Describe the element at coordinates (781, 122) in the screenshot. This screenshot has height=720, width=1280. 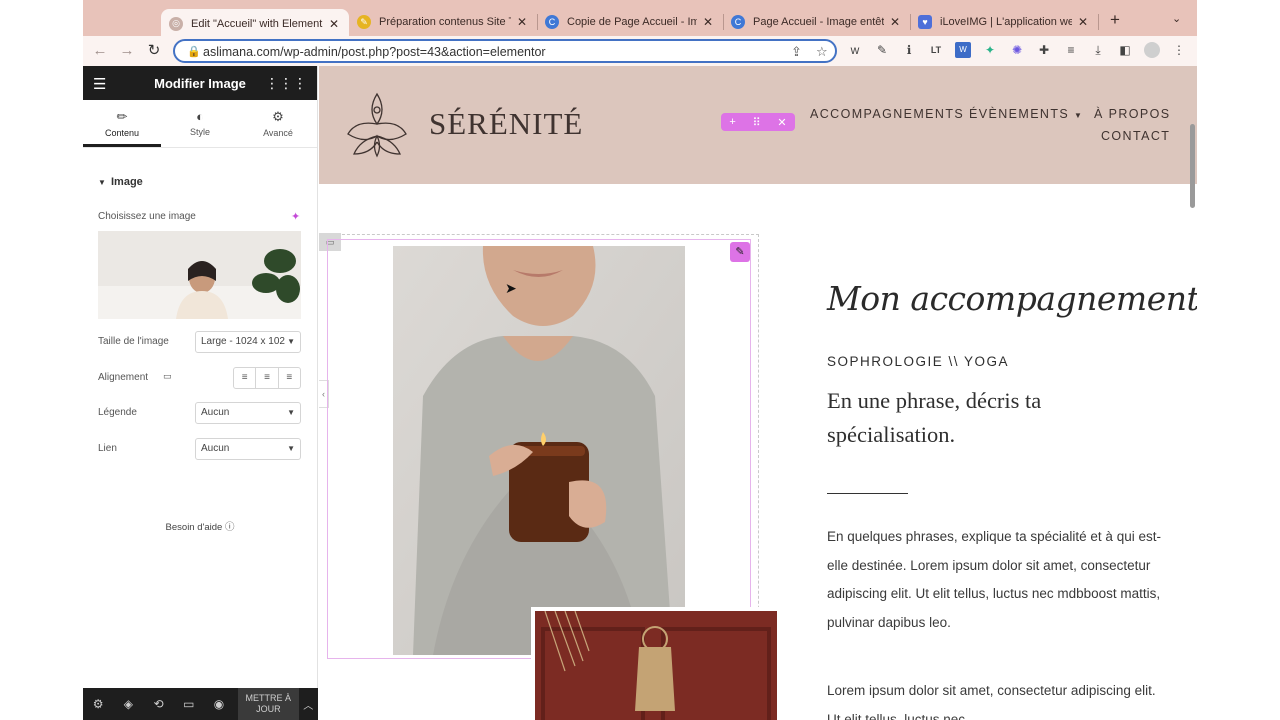
I see `delete-section-icon: ✕` at that location.